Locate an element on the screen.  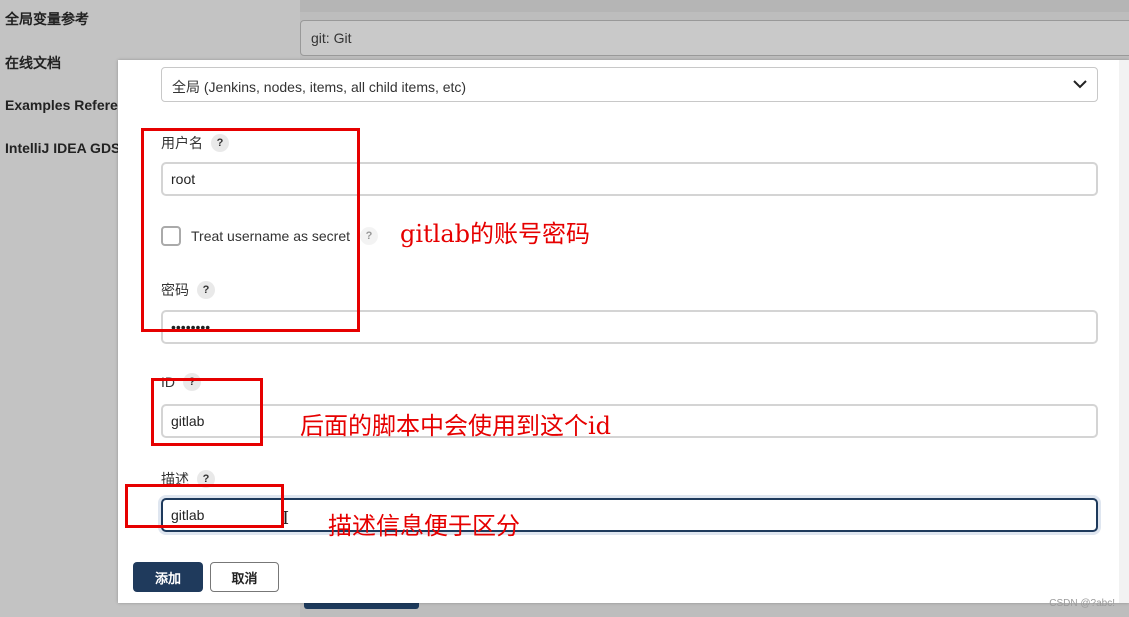
annotation-box-description is located at coordinates (204, 506).